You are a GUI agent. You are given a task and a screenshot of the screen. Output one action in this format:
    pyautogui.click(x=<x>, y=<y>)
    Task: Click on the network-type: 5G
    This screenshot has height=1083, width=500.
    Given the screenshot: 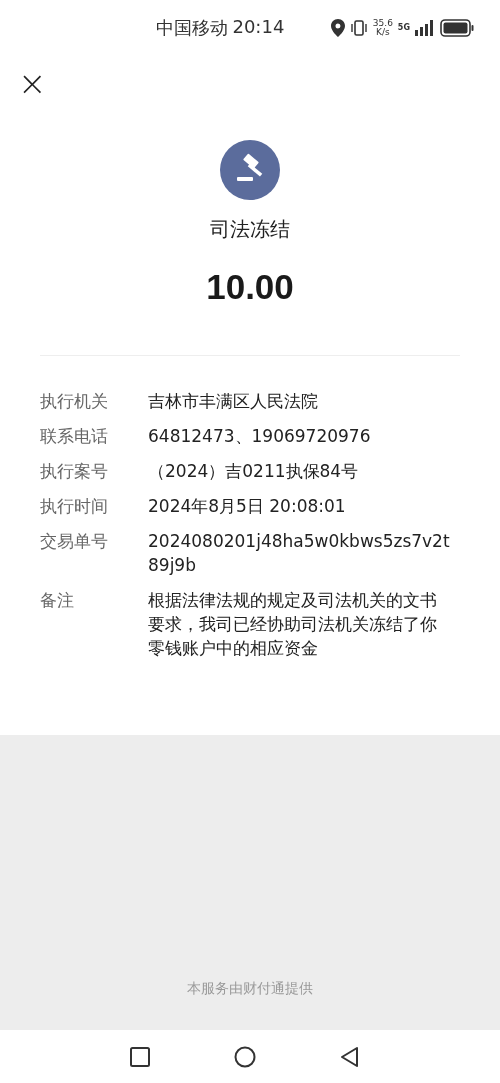 What is the action you would take?
    pyautogui.click(x=403, y=27)
    